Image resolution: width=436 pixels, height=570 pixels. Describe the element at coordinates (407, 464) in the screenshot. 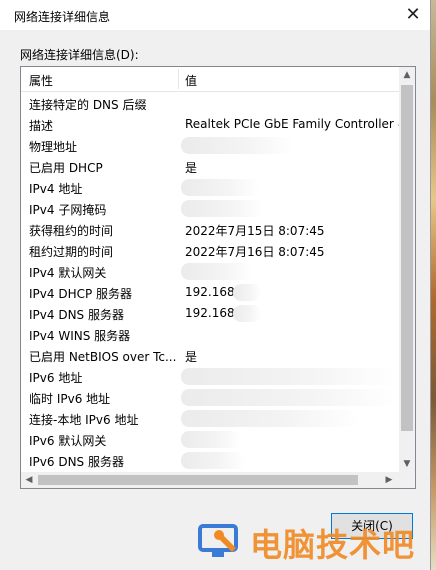

I see `scroll-down-icon: ▼` at that location.